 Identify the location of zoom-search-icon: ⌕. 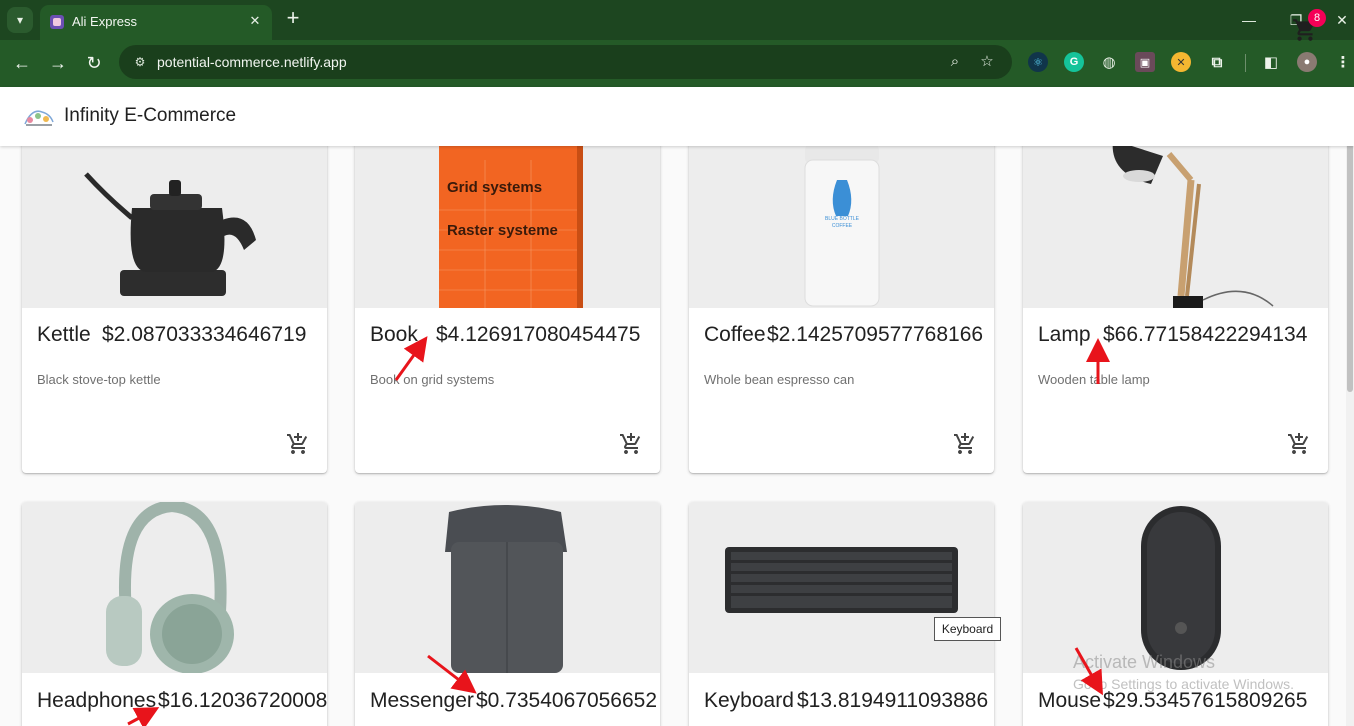
(955, 62).